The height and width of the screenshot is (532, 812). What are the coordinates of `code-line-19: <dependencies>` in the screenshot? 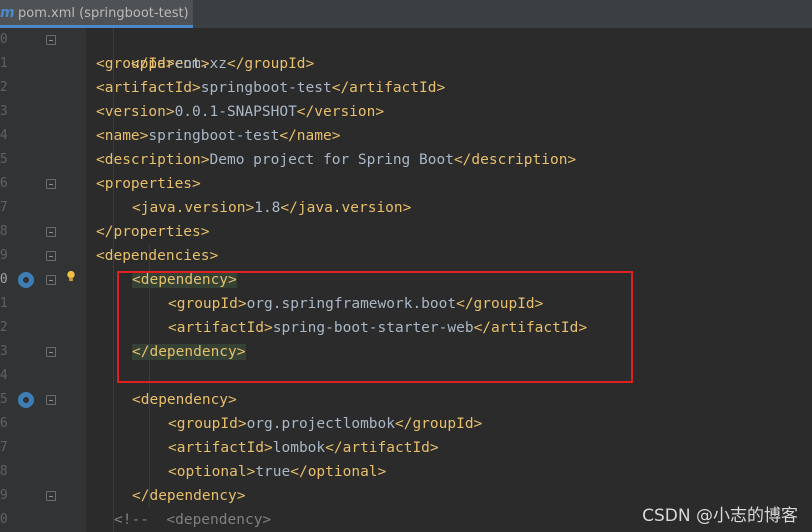 It's located at (157, 256).